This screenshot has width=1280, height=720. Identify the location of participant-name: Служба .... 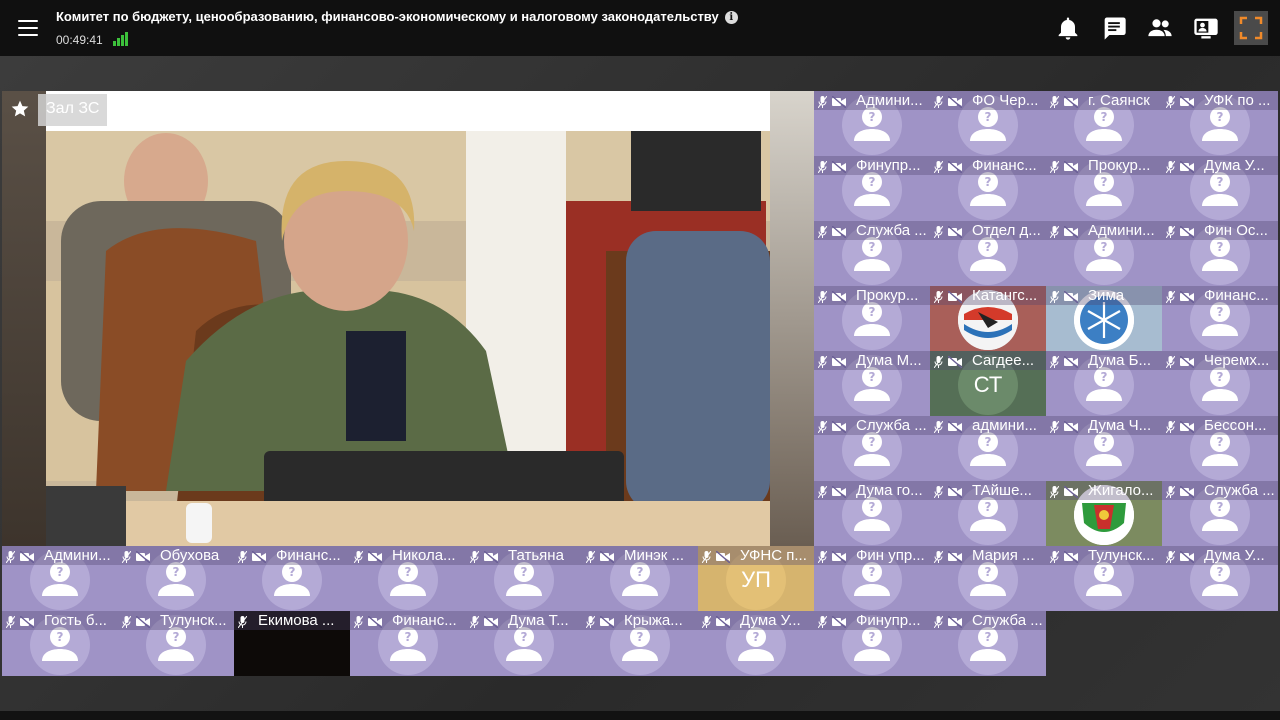
(891, 425).